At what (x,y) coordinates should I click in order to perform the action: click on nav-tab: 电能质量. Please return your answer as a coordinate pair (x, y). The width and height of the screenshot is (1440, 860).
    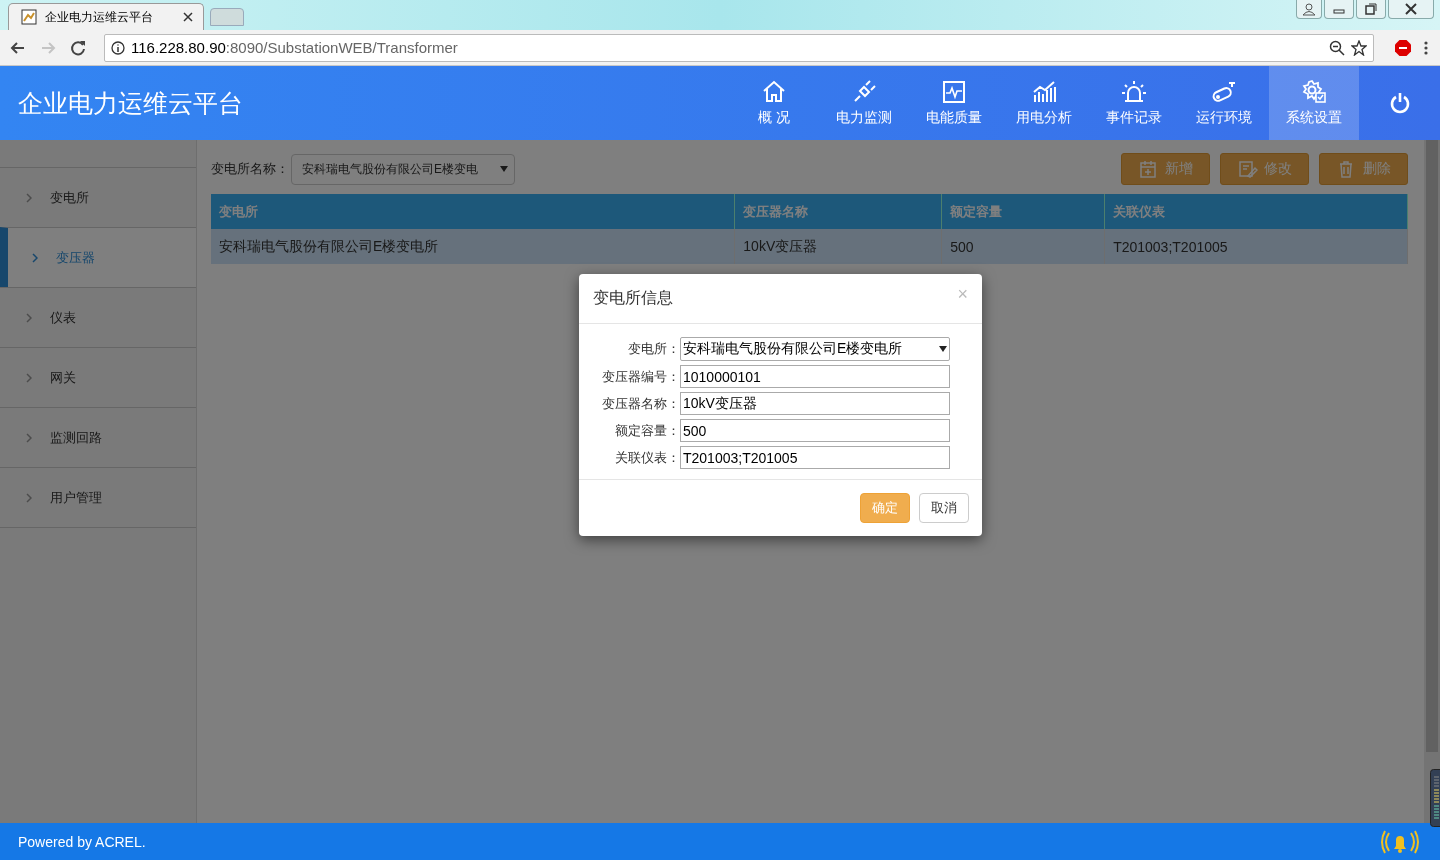
    Looking at the image, I should click on (954, 103).